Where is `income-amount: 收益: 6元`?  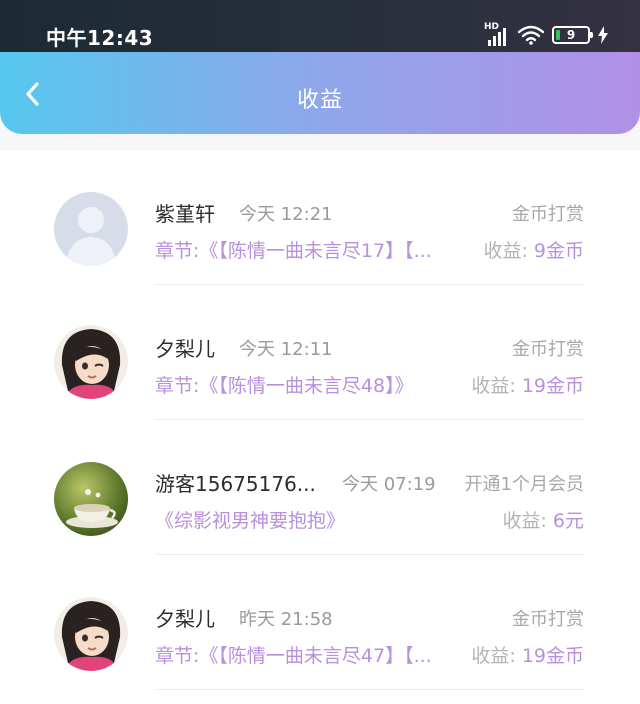
income-amount: 收益: 6元 is located at coordinates (543, 519).